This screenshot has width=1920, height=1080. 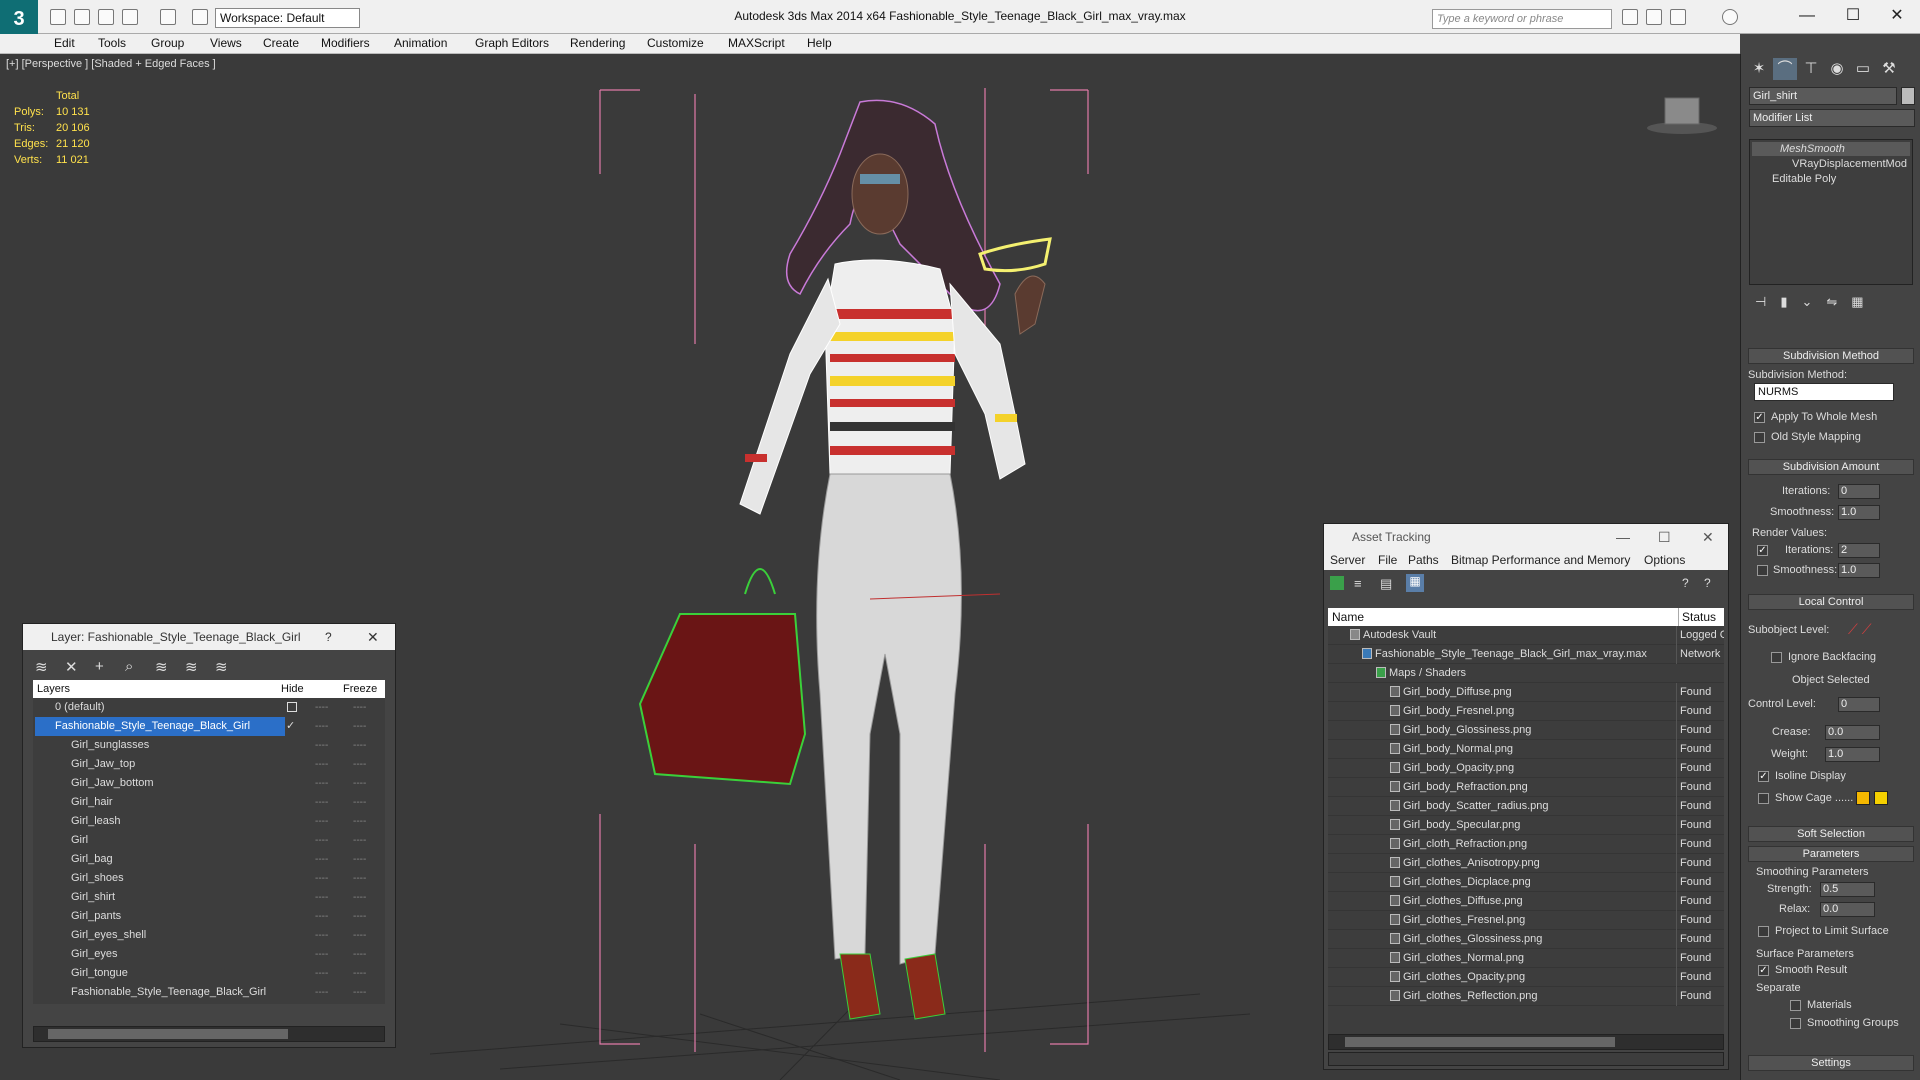 I want to click on modifier-list-dropdown: Modifier List, so click(x=1832, y=118).